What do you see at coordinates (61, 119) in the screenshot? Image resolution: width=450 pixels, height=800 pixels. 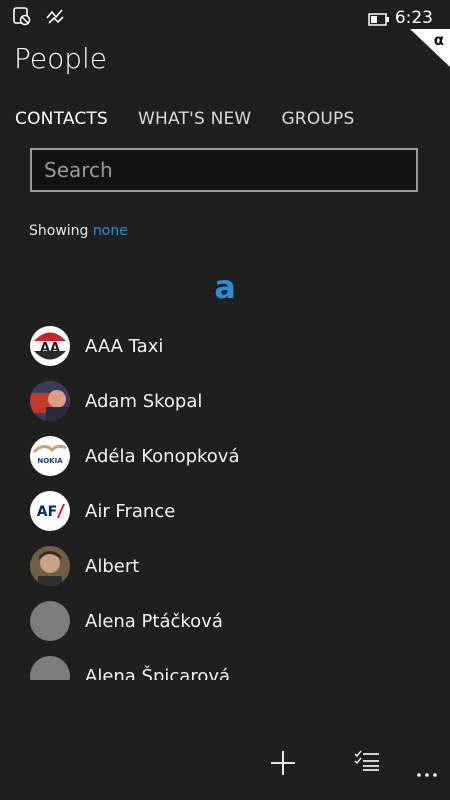 I see `tab-contacts: CONTACTS` at bounding box center [61, 119].